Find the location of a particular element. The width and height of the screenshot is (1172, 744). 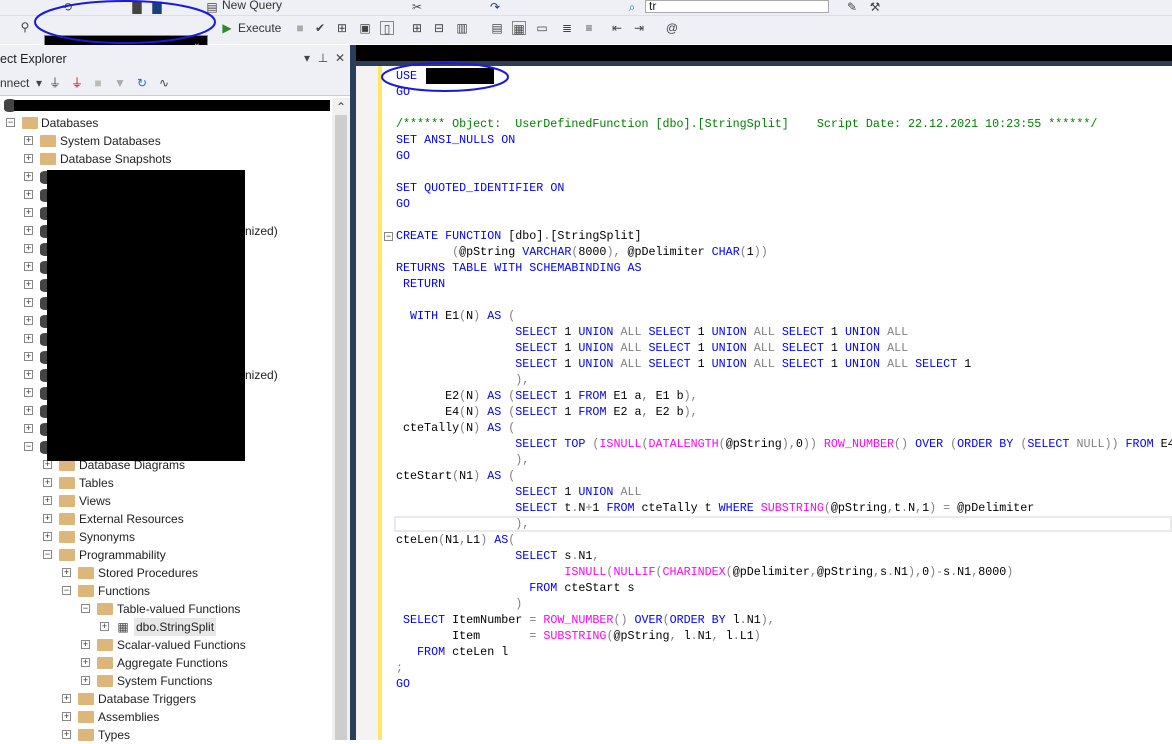

tree-node: + Stored Procedures is located at coordinates (165, 573).